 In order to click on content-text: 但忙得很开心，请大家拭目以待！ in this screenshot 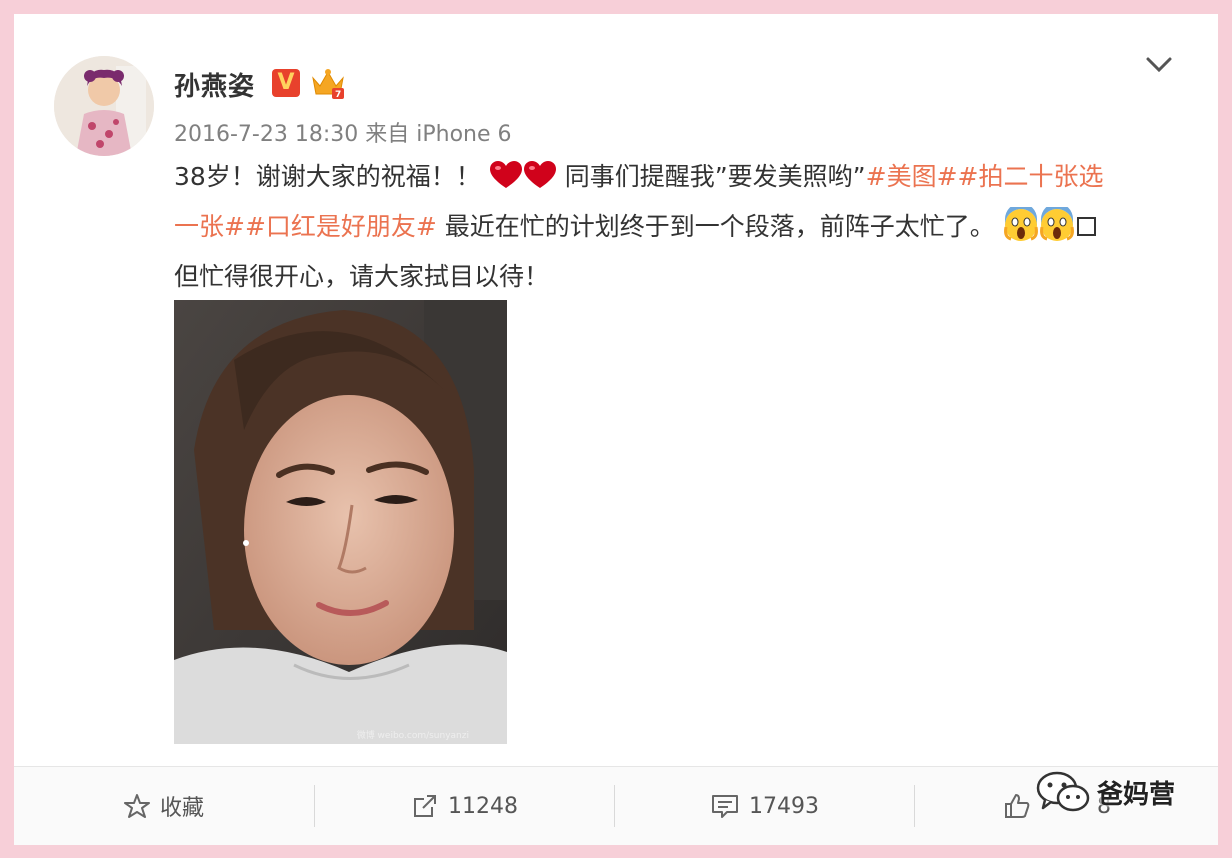, I will do `click(362, 276)`.